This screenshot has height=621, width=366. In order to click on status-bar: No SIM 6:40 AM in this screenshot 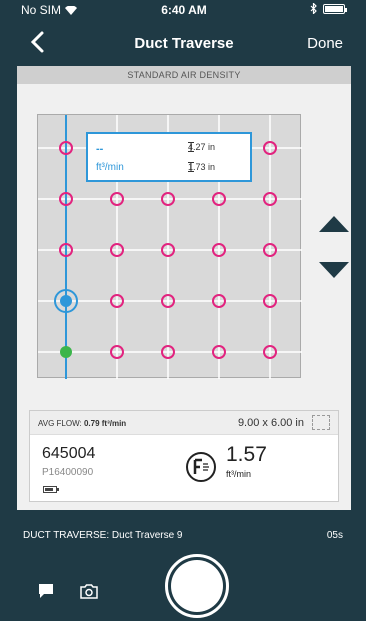, I will do `click(184, 10)`.